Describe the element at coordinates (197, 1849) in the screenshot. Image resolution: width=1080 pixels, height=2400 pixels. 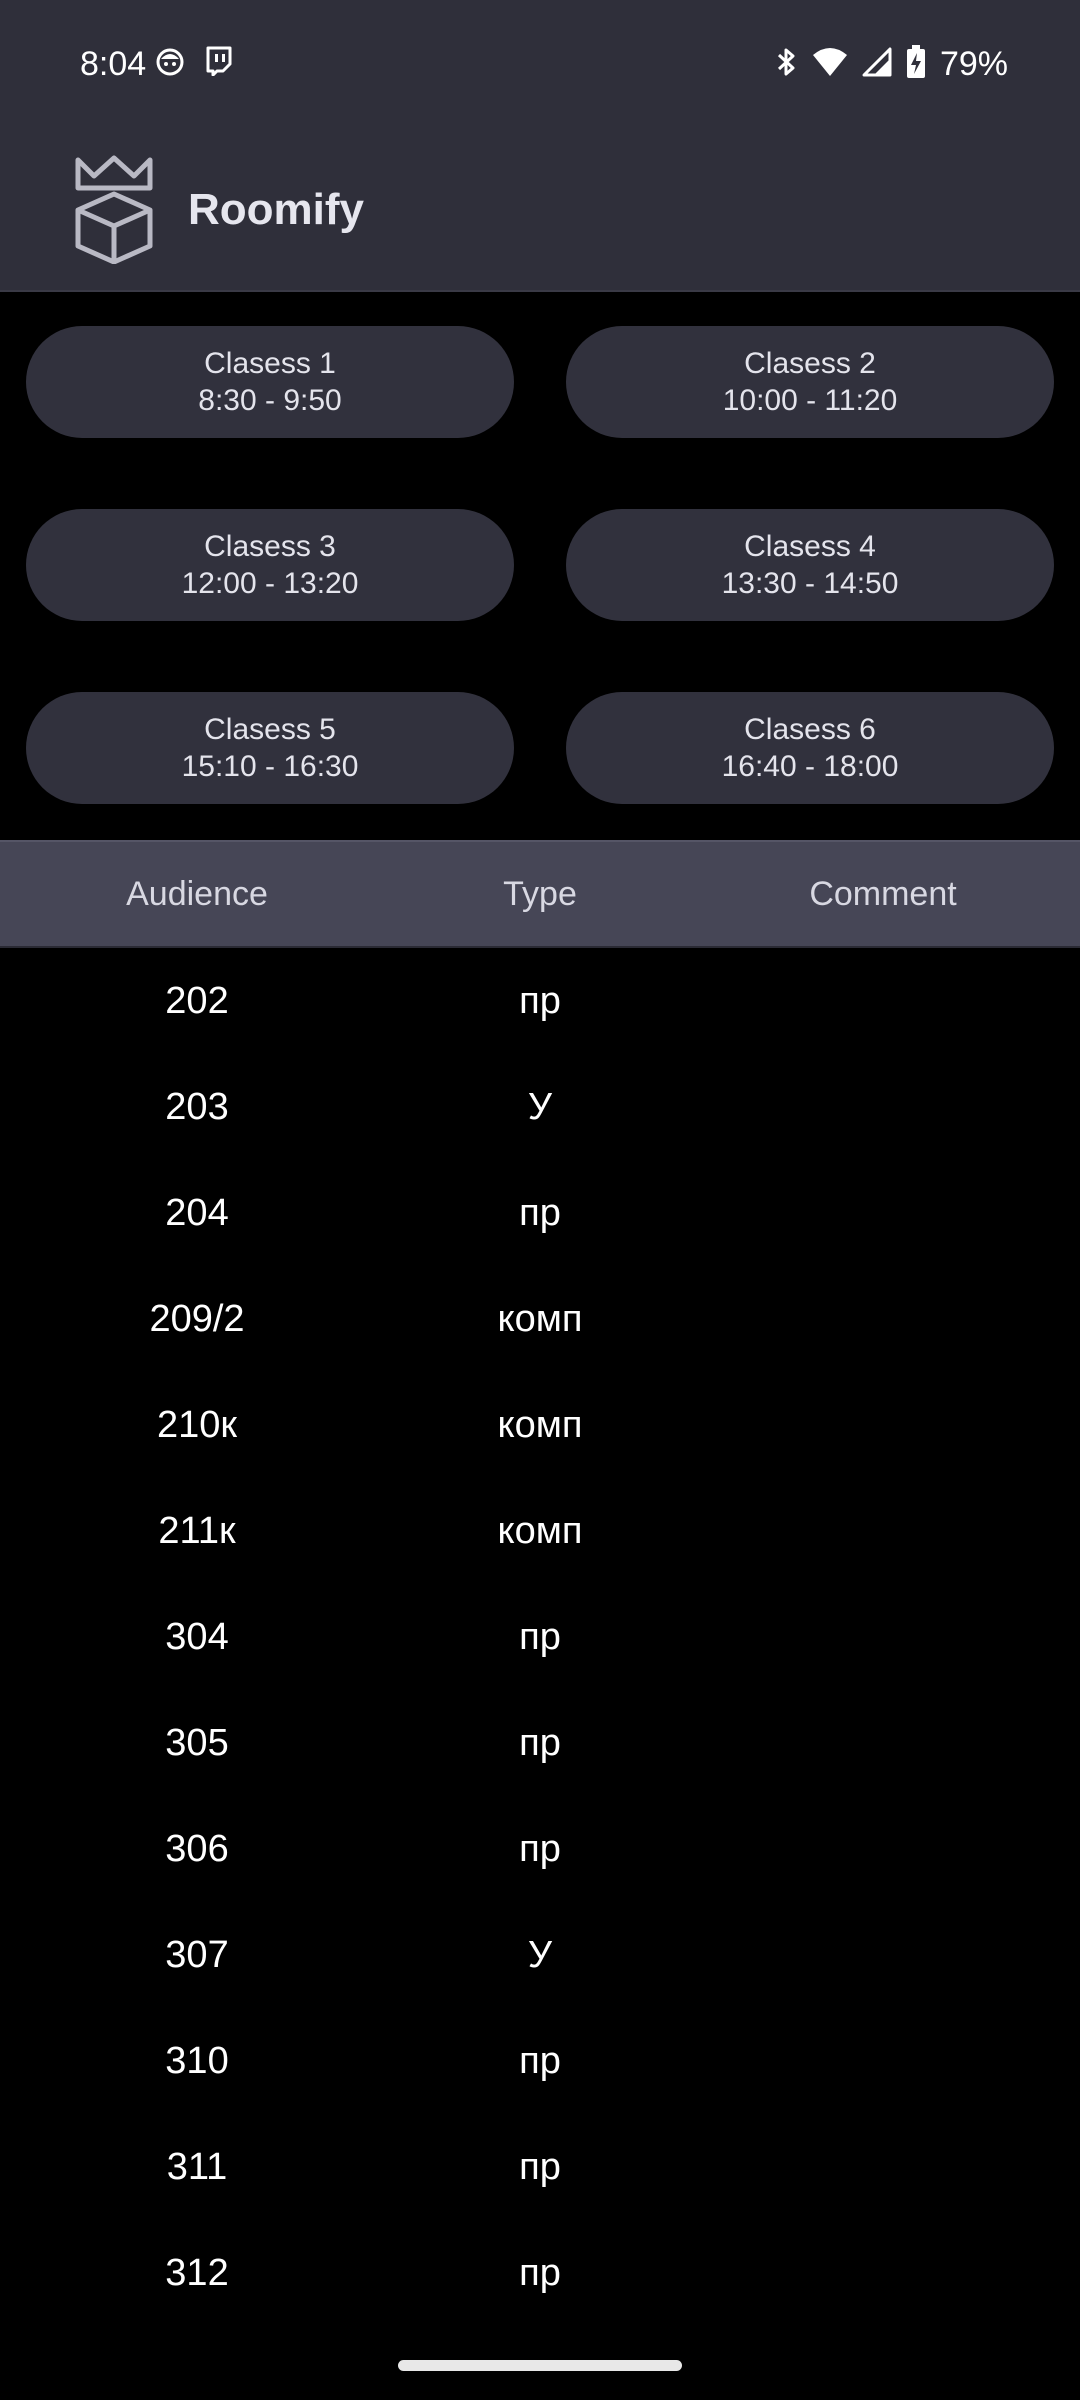
I see `audience-cell: 306` at that location.